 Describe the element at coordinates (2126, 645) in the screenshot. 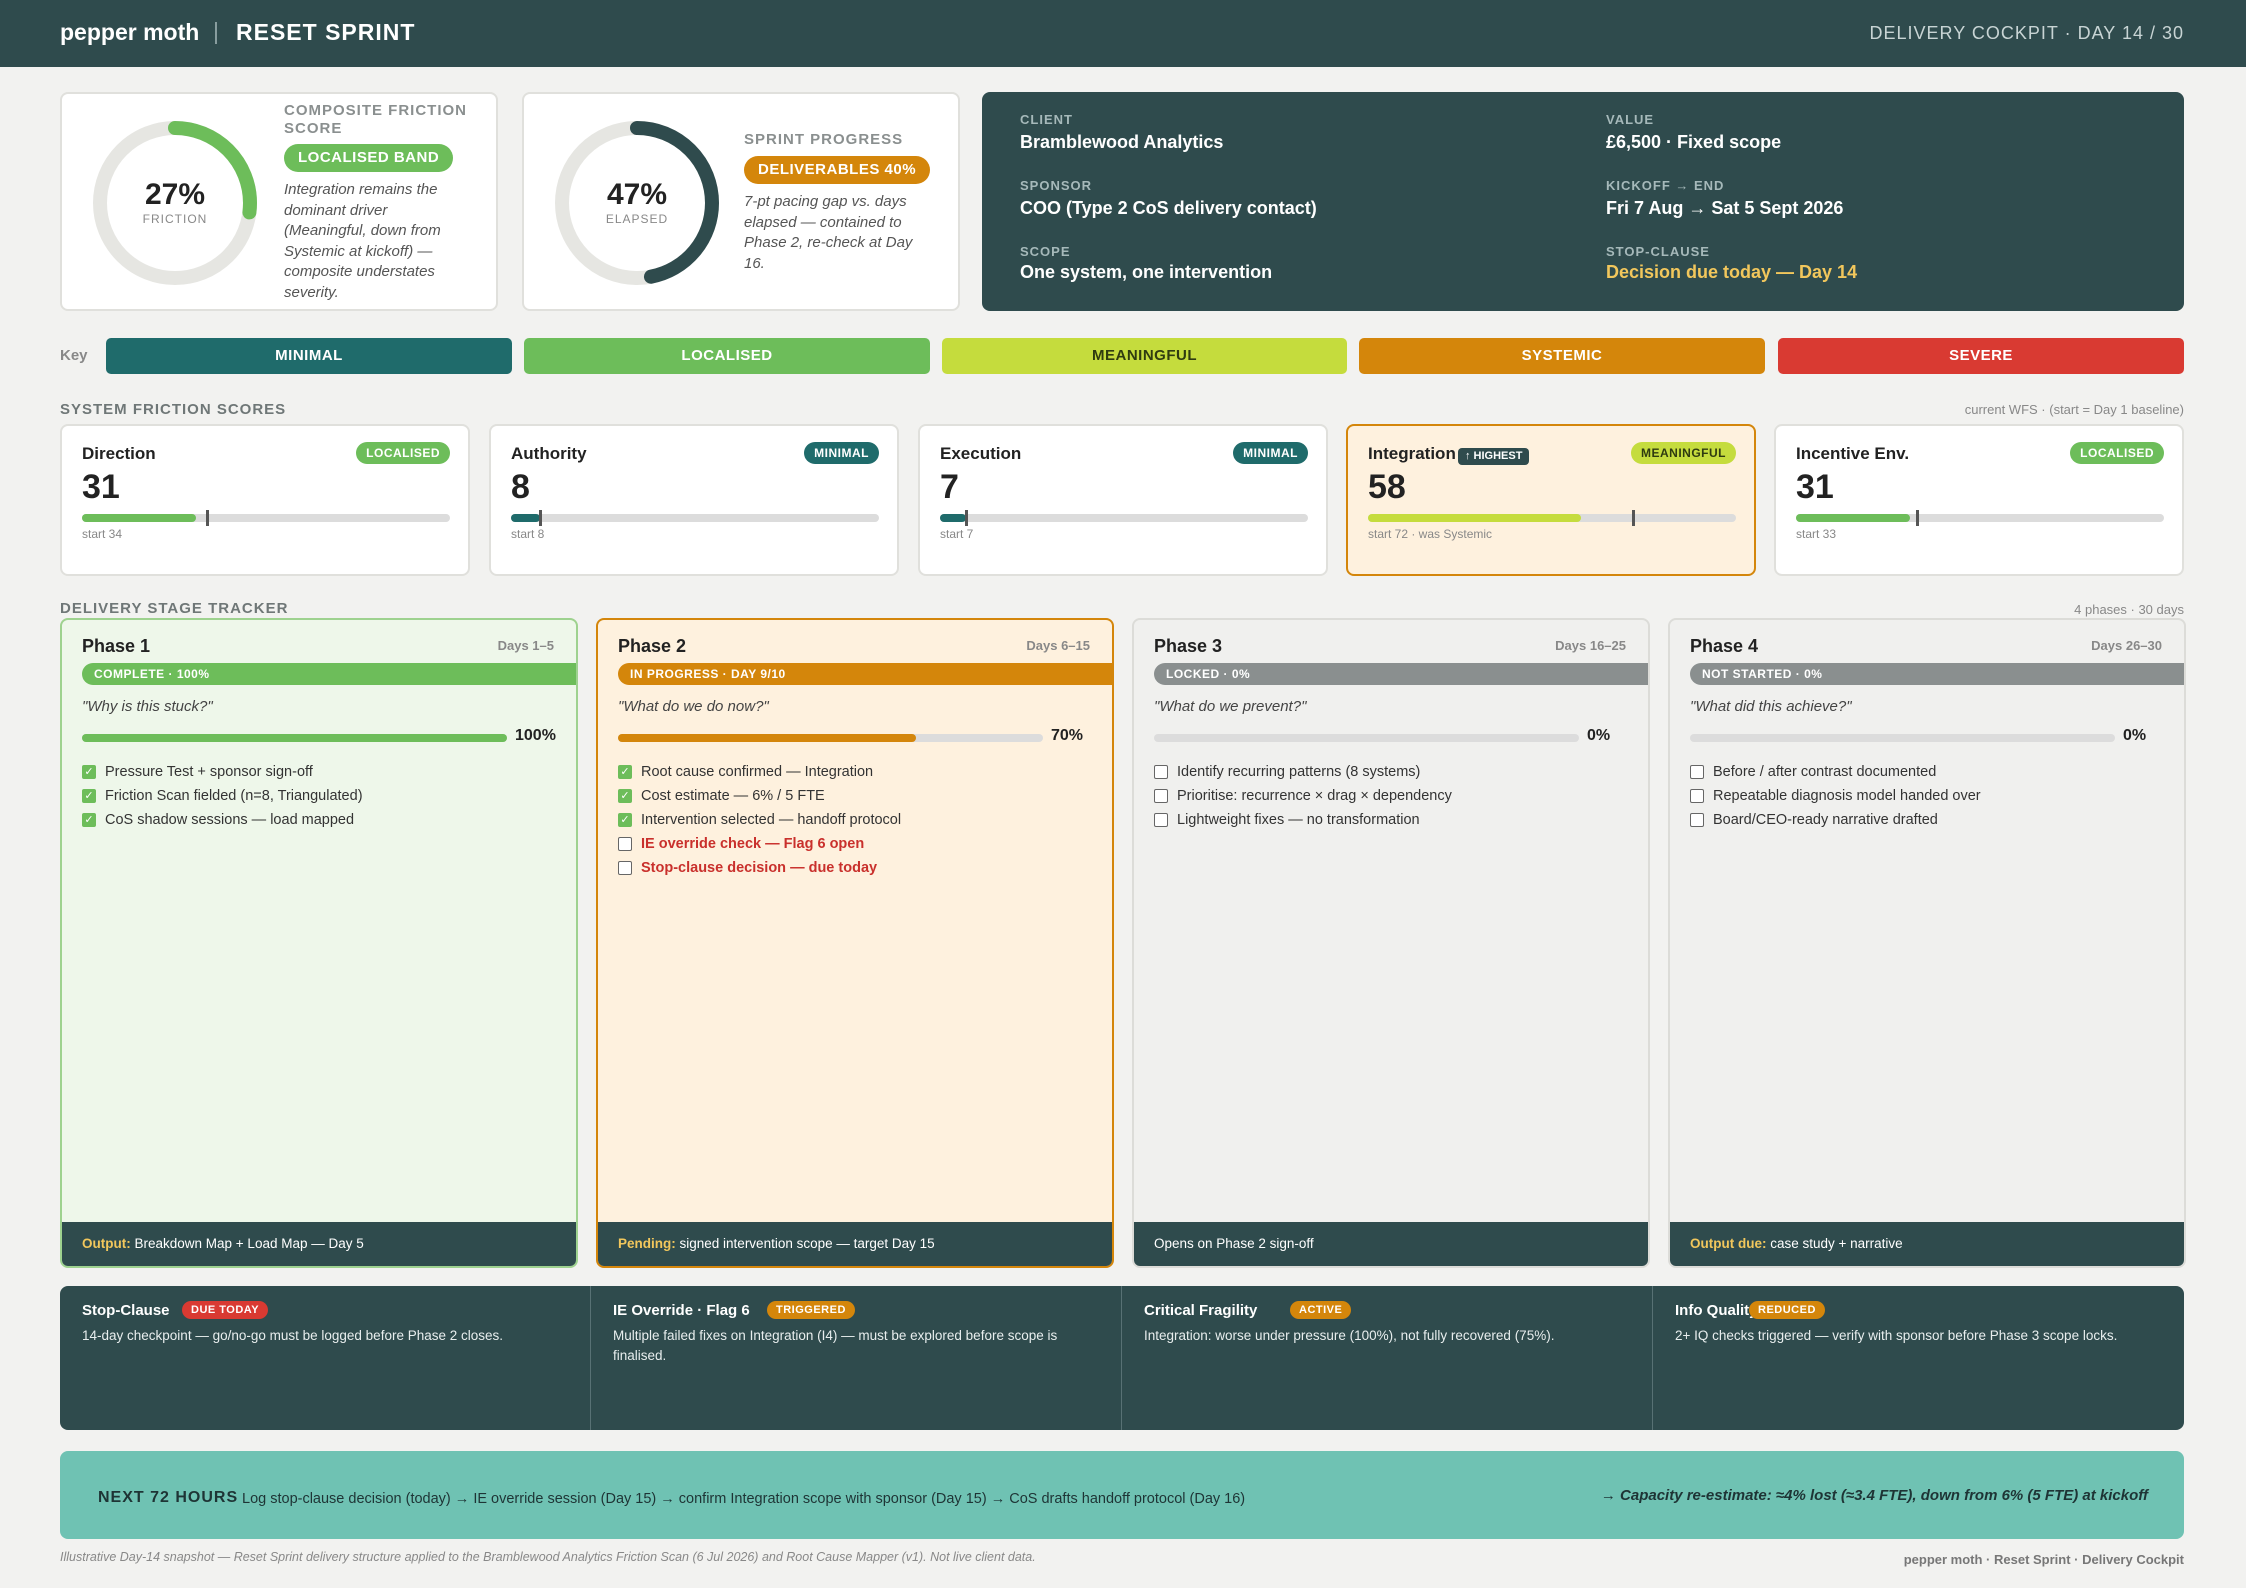

I see `phase-days: Days 26–30` at that location.